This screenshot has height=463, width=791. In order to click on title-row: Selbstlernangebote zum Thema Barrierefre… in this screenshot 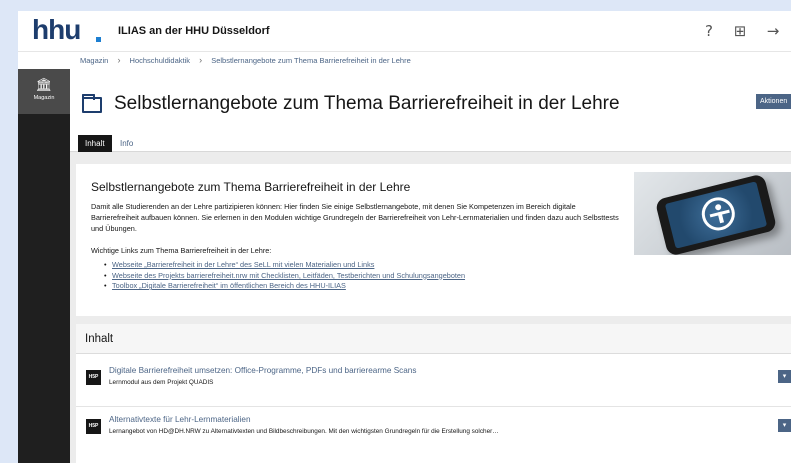, I will do `click(430, 102)`.